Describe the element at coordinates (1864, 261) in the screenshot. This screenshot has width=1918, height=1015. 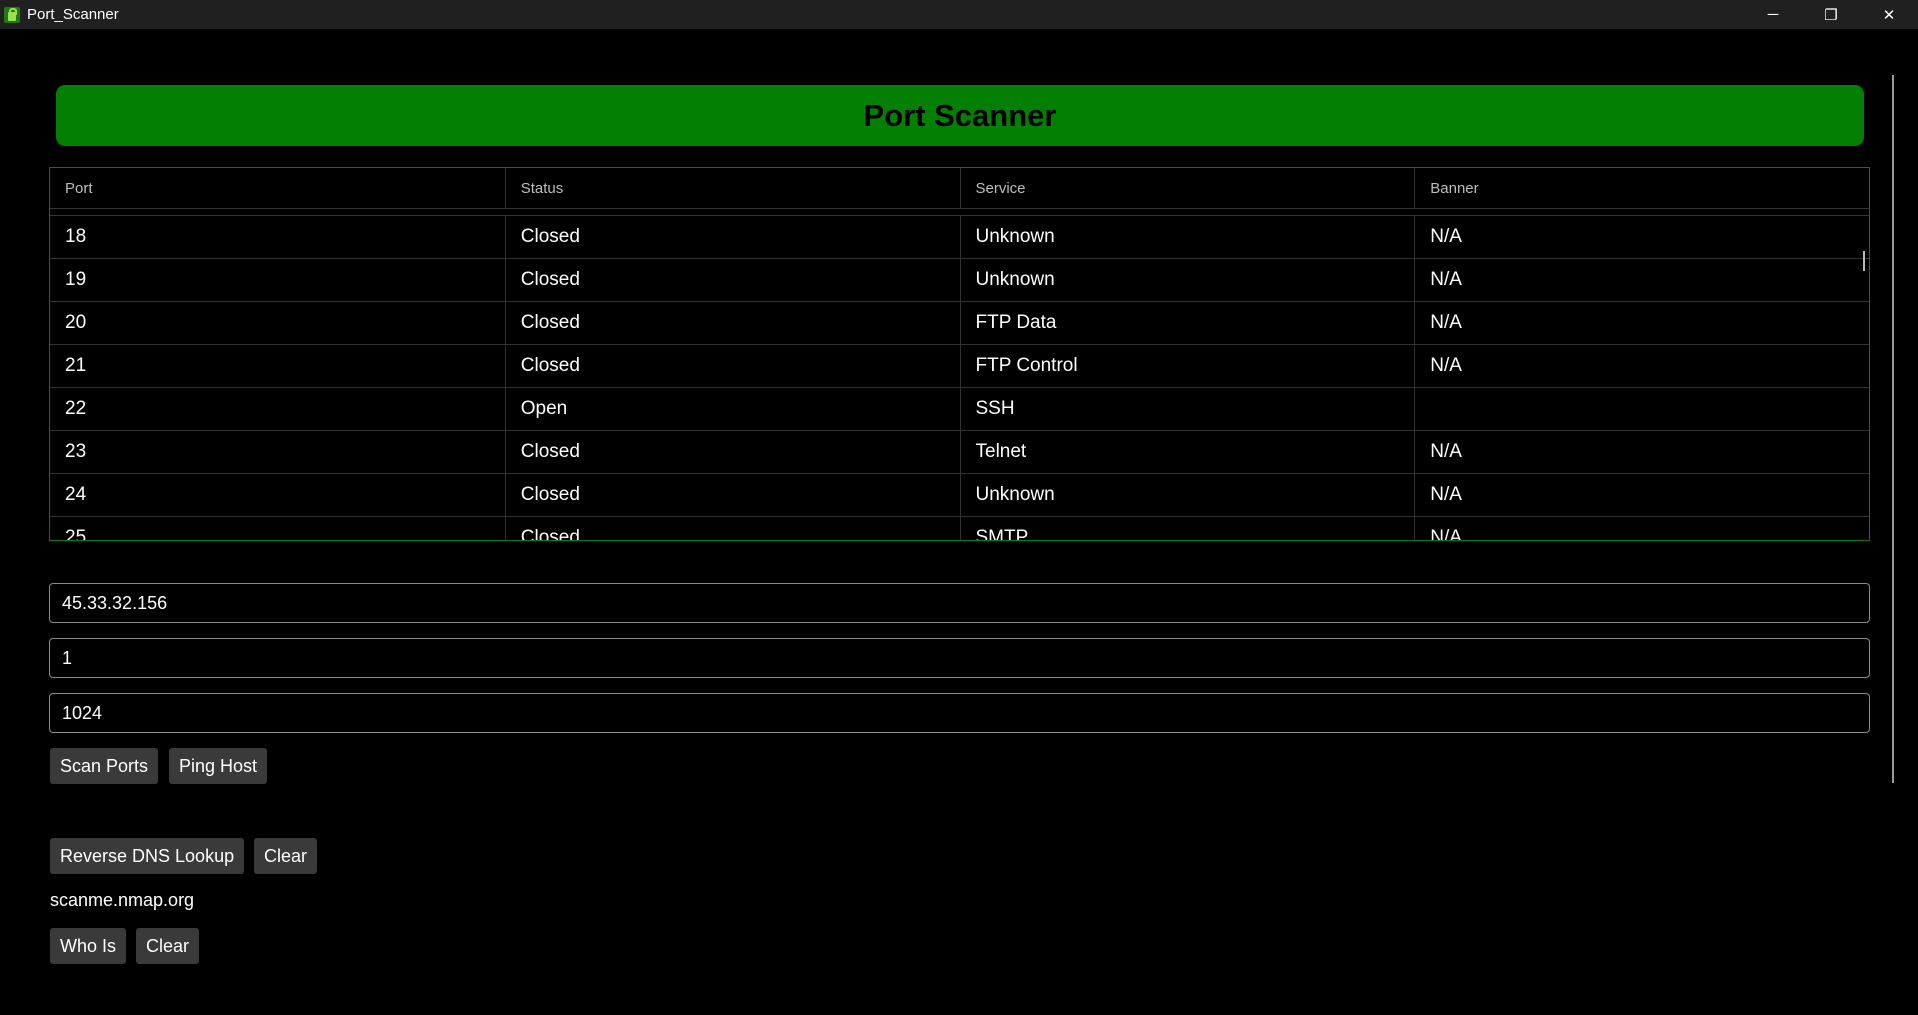
I see `table-scrollbar` at that location.